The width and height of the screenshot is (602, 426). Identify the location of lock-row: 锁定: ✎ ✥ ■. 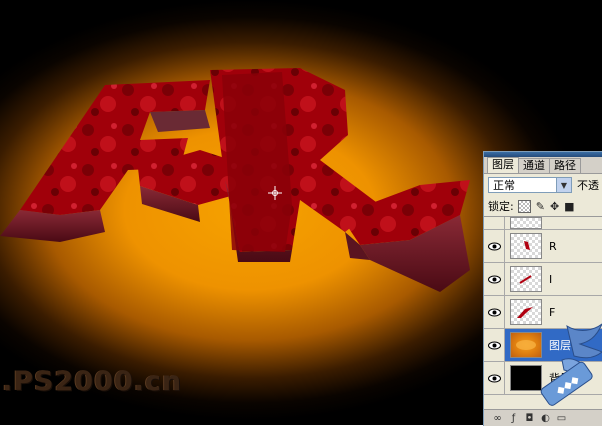
(543, 206).